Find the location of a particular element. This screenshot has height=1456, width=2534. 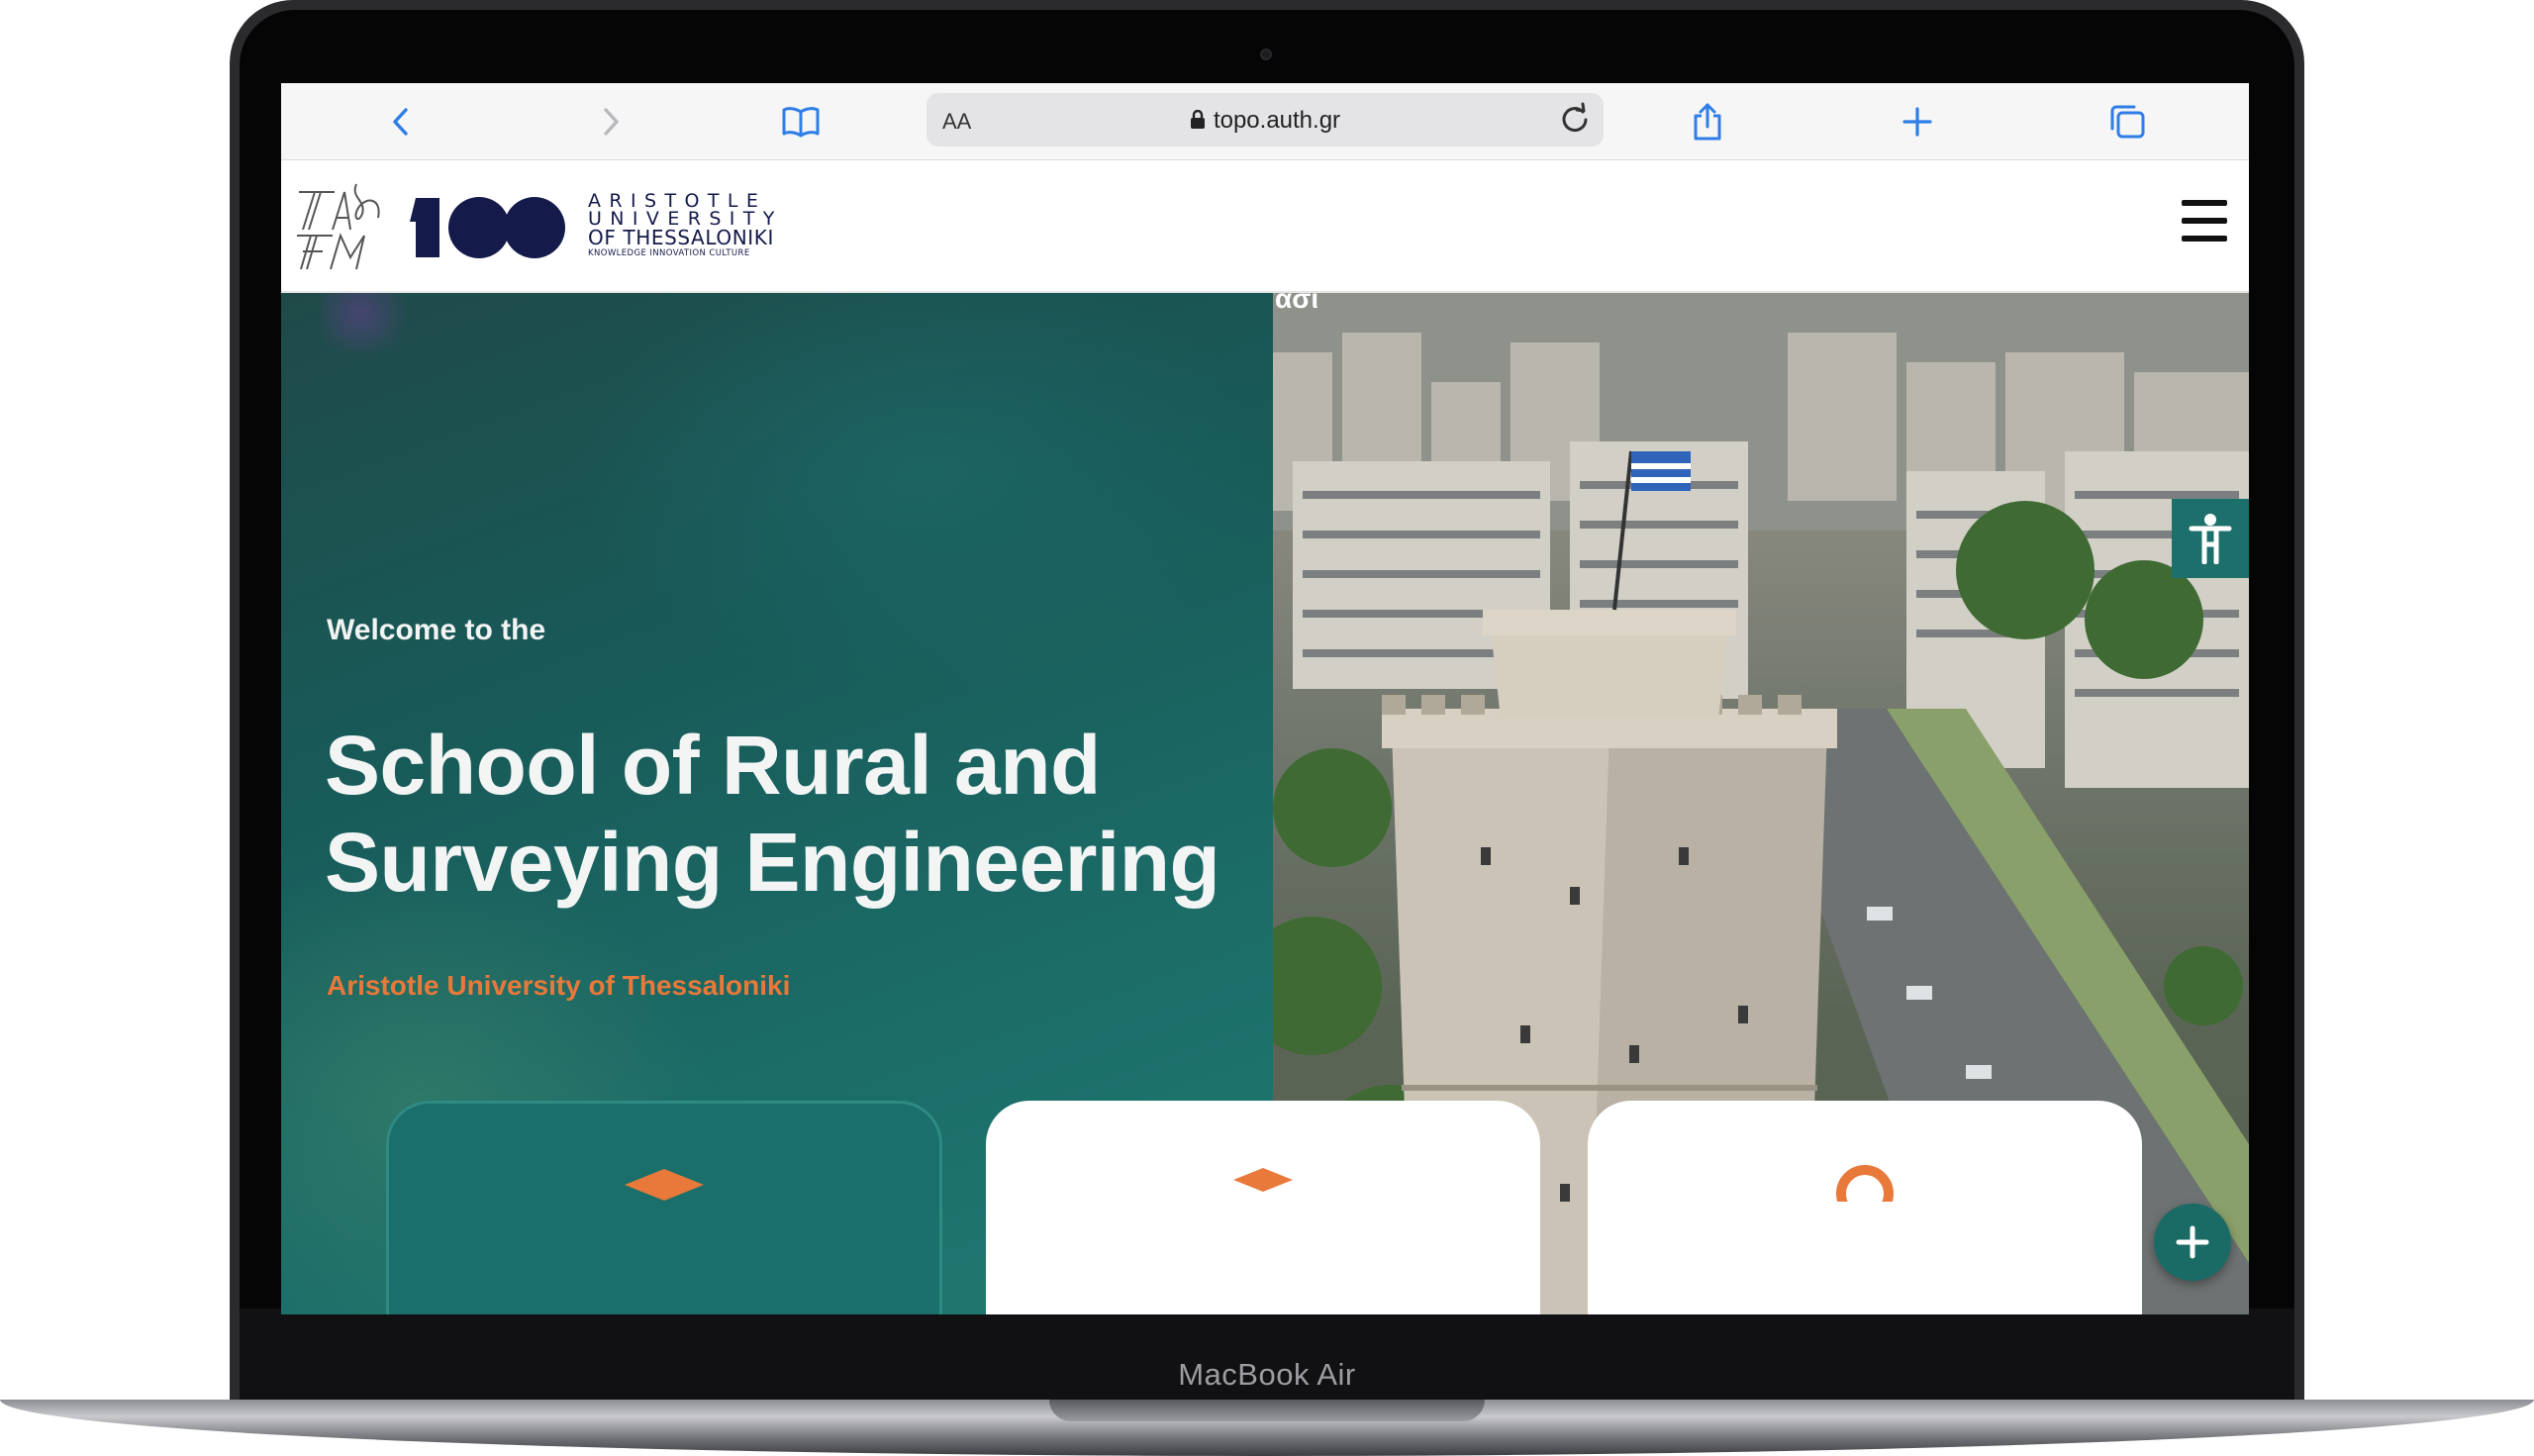

book-icon is located at coordinates (801, 121).